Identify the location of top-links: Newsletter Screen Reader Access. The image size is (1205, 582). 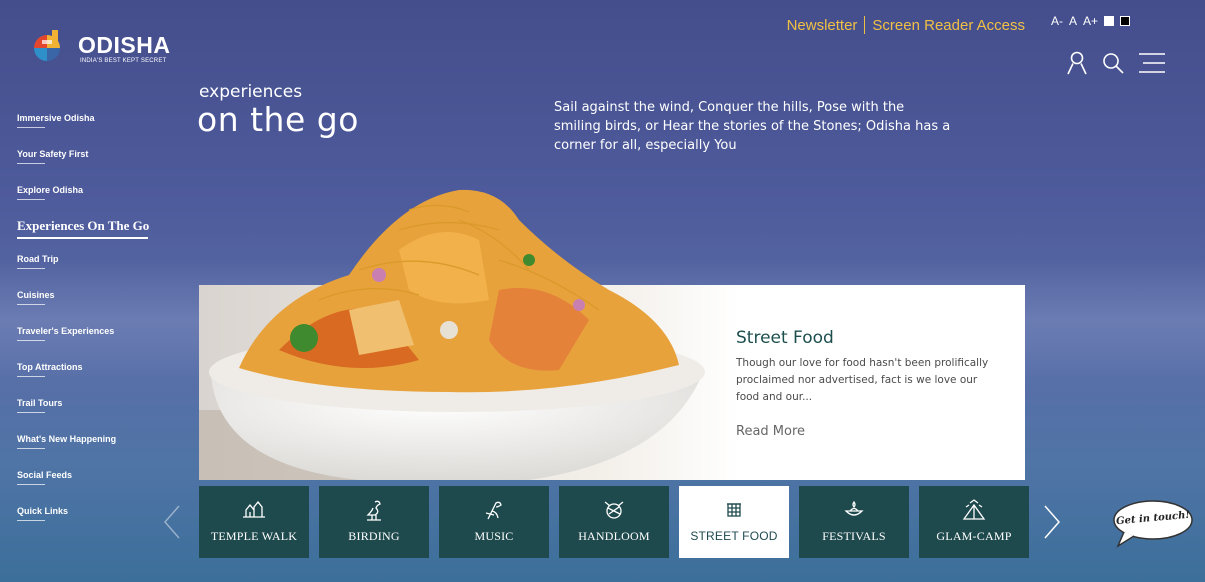
(906, 25).